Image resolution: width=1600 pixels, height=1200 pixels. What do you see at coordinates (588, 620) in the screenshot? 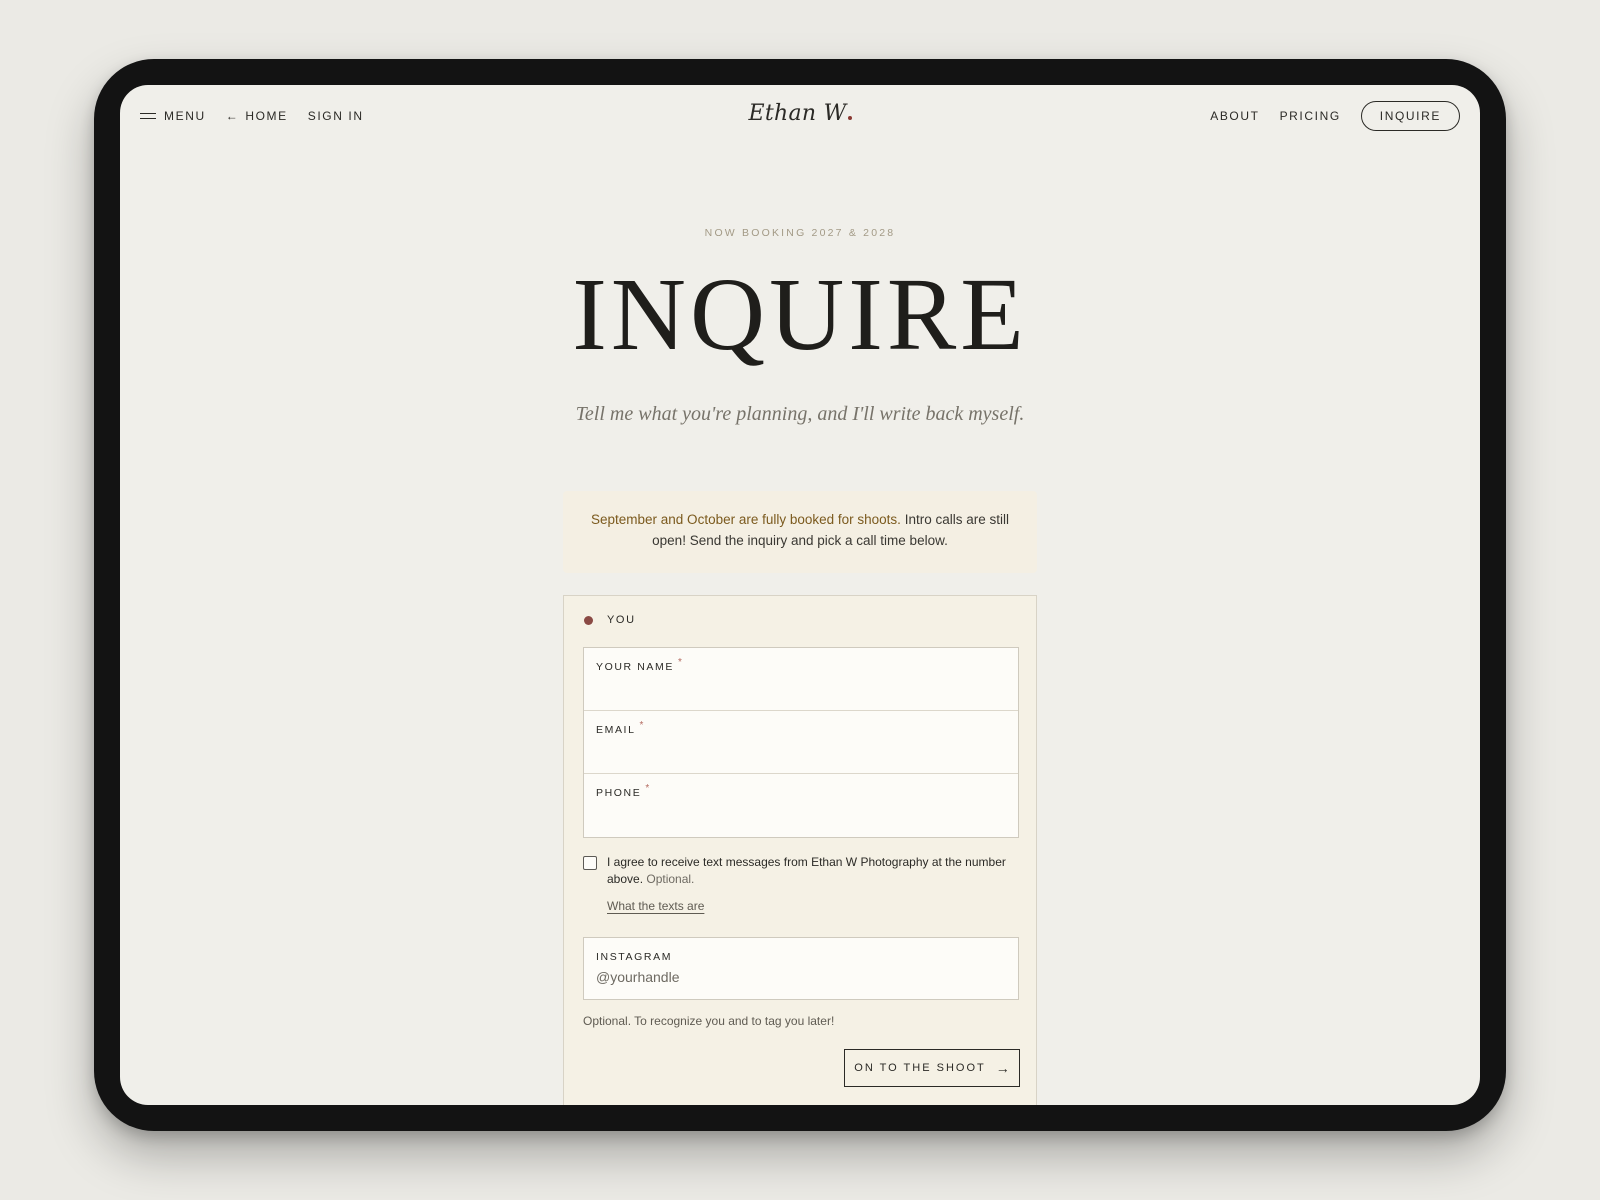
I see `step-dot-icon` at bounding box center [588, 620].